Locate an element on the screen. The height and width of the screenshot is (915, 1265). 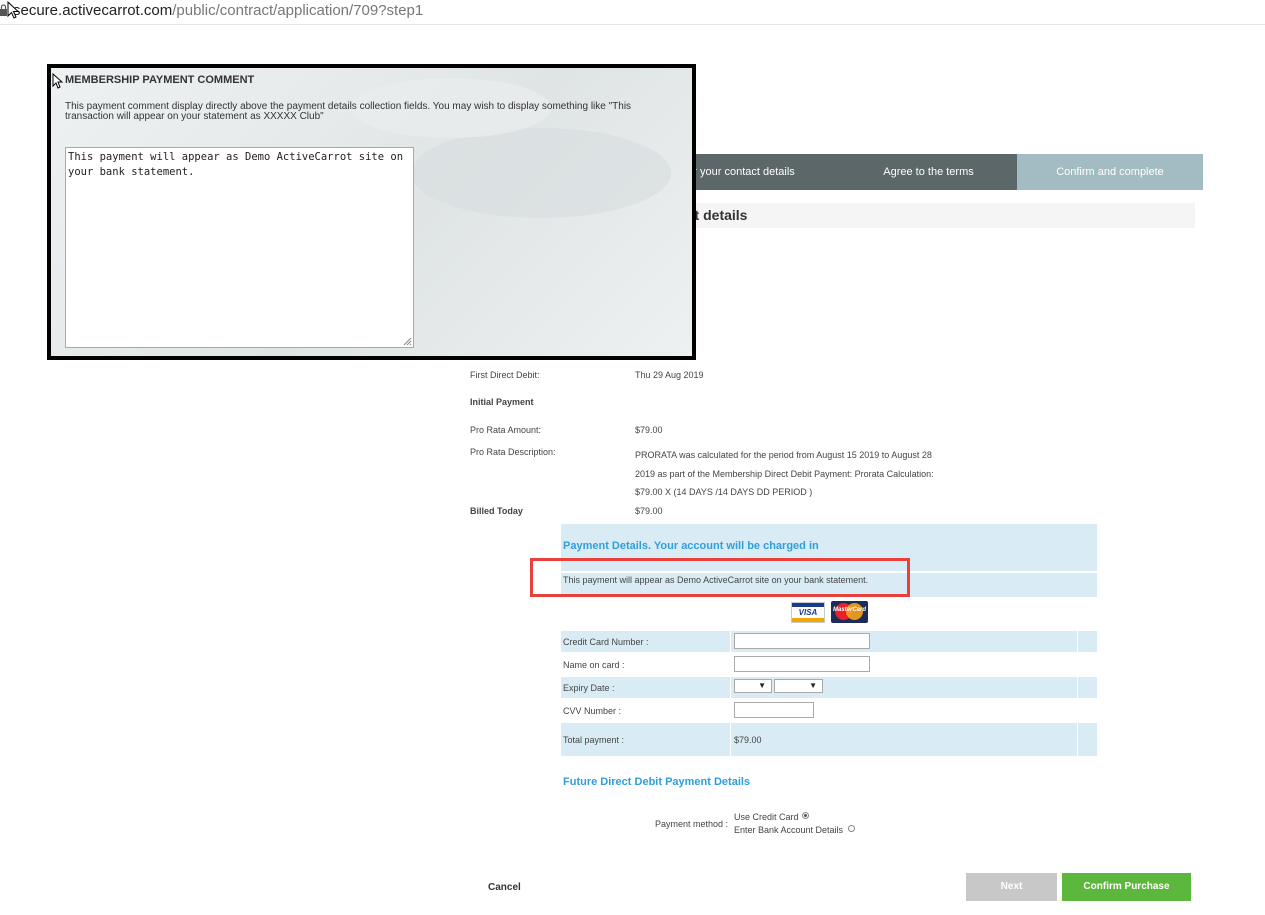
pro-rata-description-label: Pro Rata Description: is located at coordinates (513, 452).